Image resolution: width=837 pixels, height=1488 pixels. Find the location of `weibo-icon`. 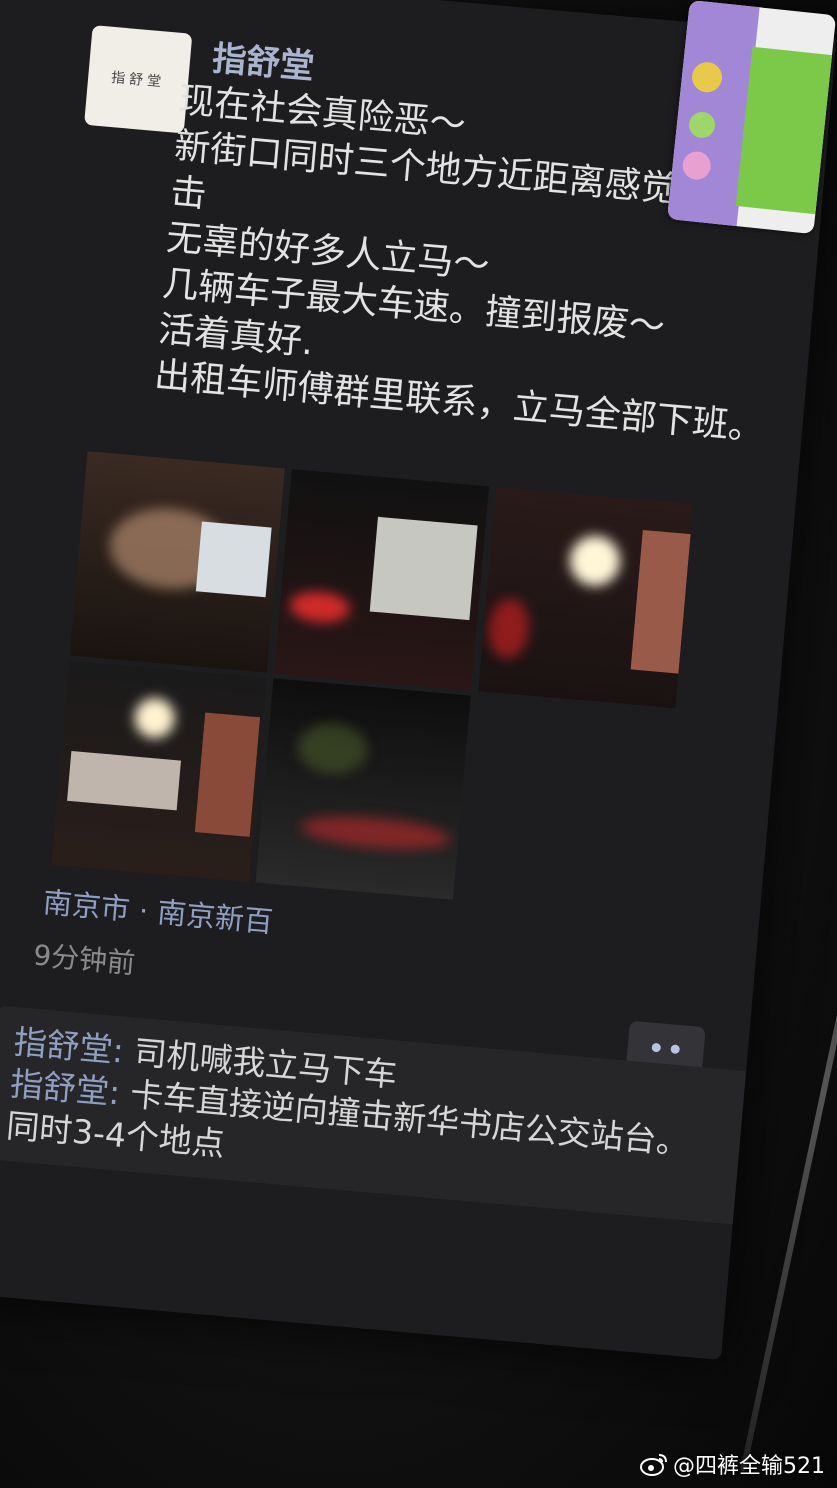

weibo-icon is located at coordinates (654, 1464).